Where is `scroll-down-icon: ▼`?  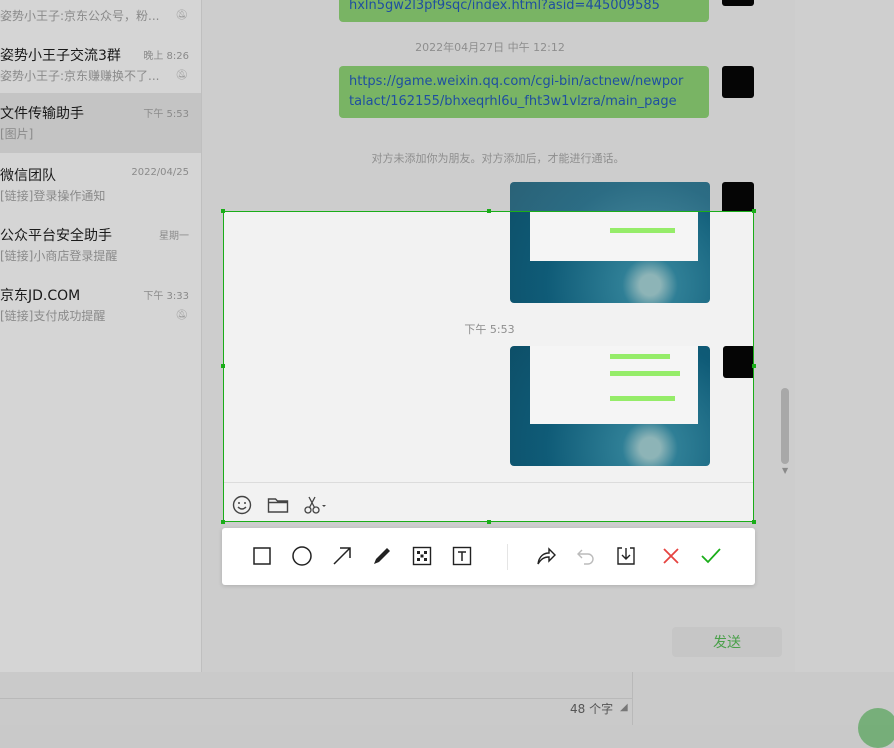 scroll-down-icon: ▼ is located at coordinates (785, 470).